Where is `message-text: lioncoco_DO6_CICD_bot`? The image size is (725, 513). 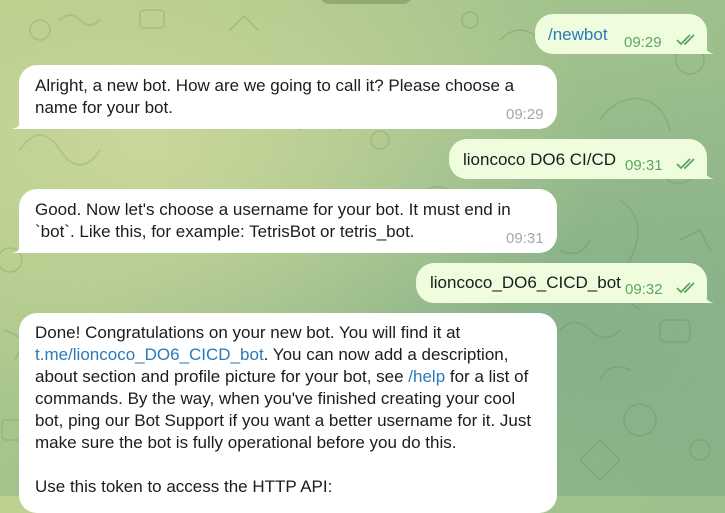 message-text: lioncoco_DO6_CICD_bot is located at coordinates (525, 282).